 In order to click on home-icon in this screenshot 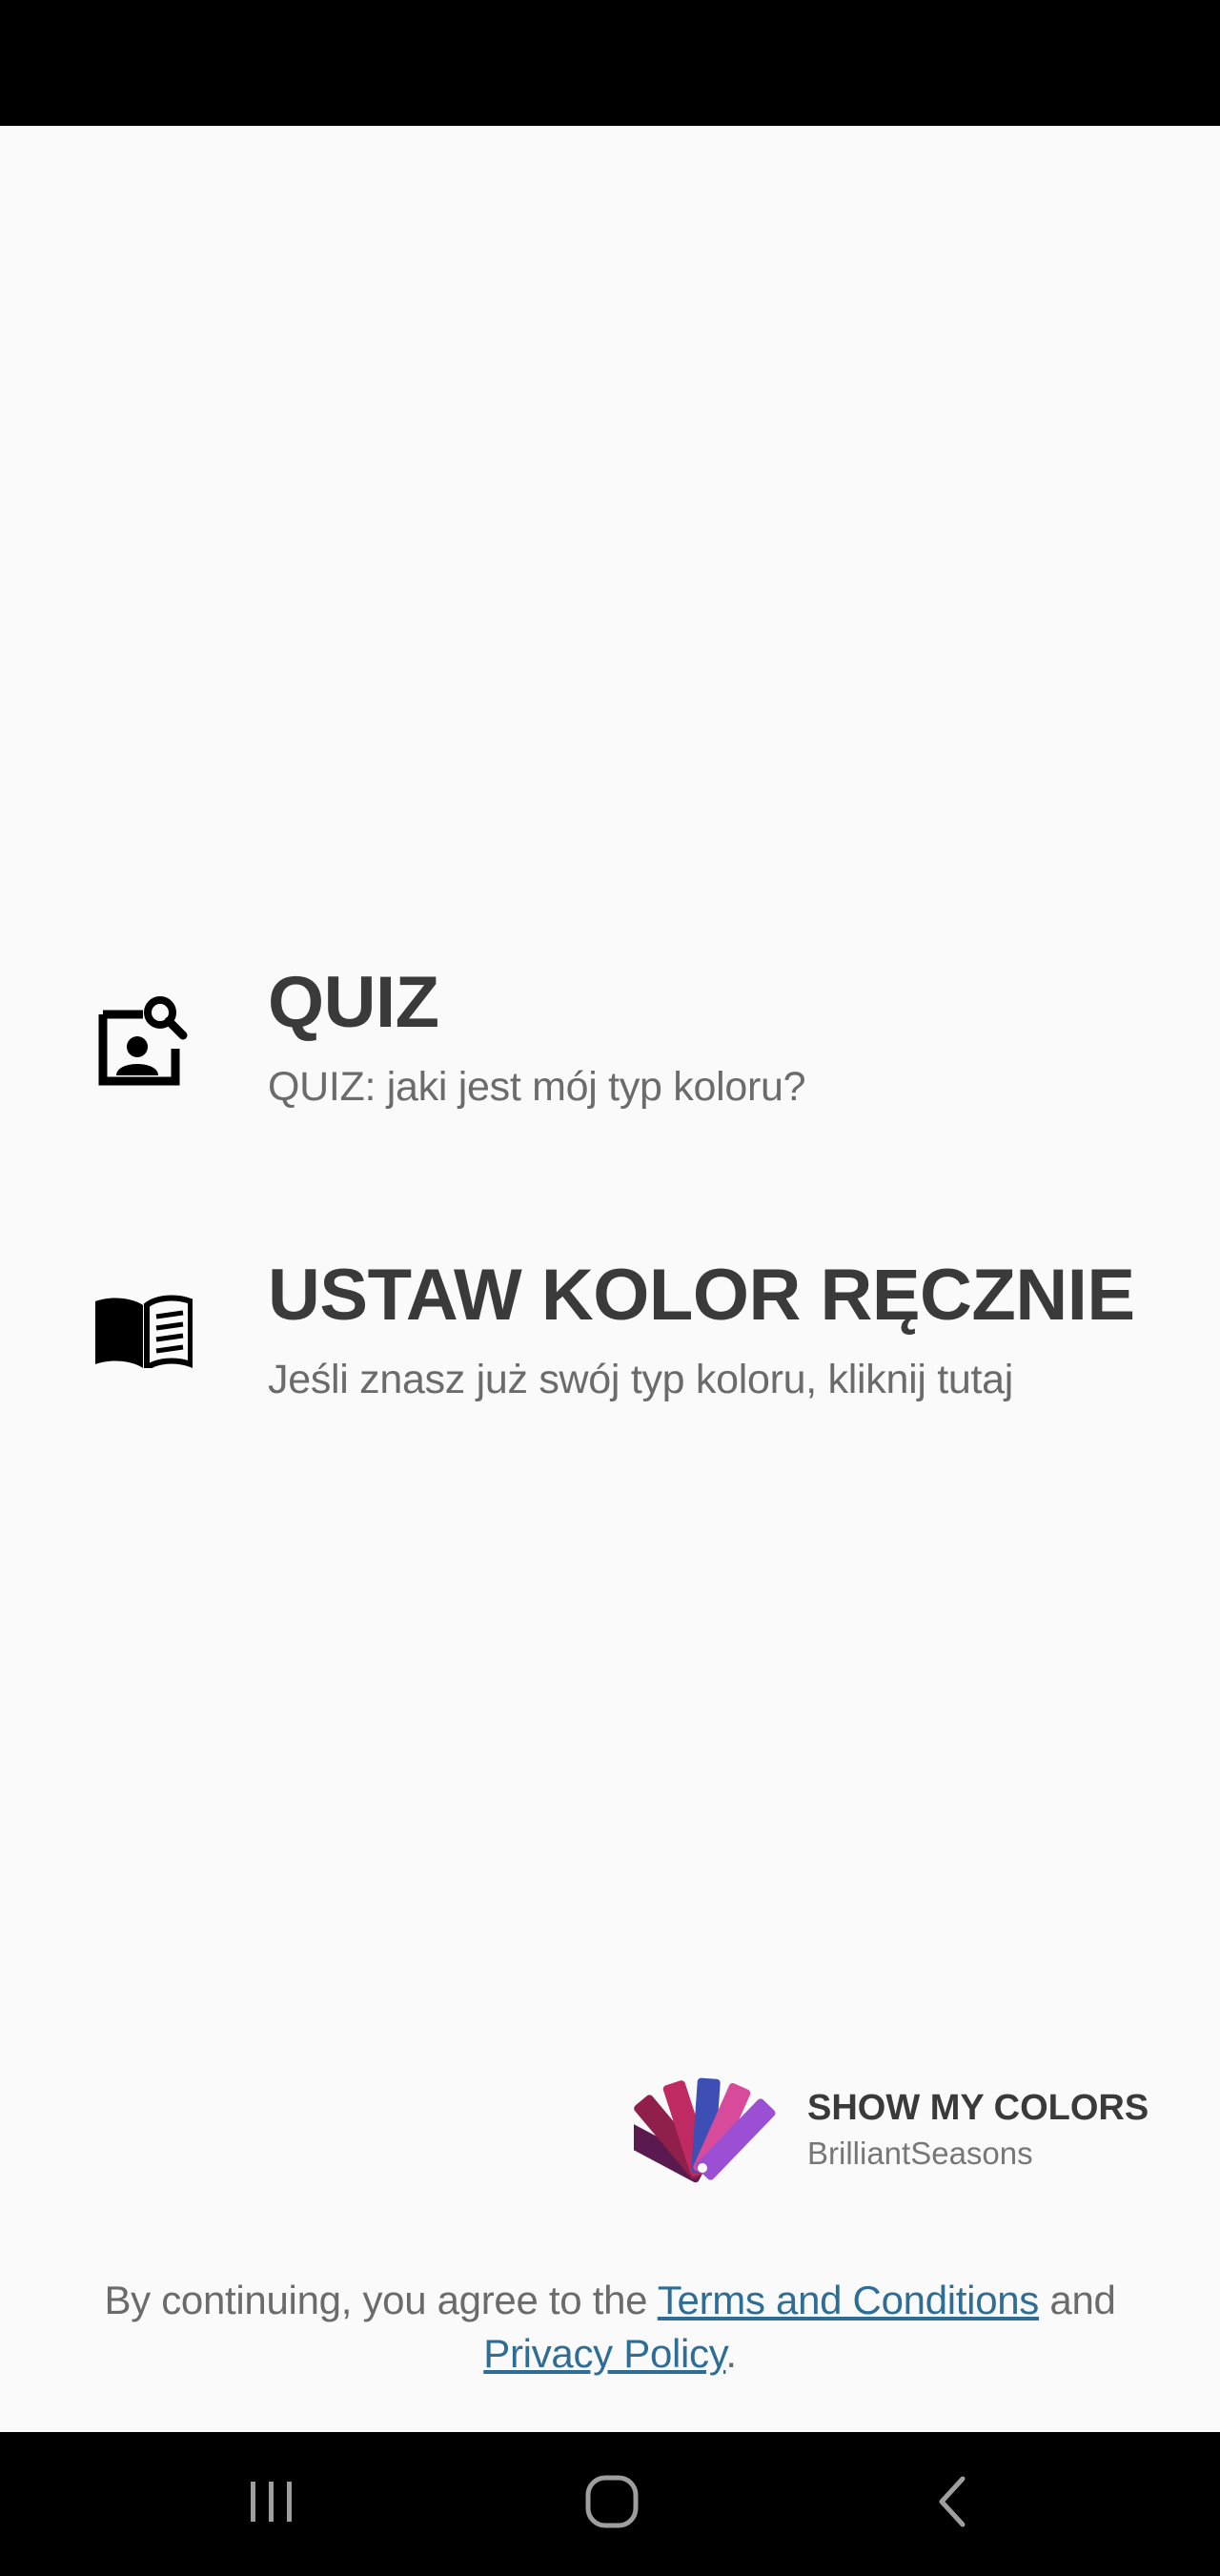, I will do `click(611, 2504)`.